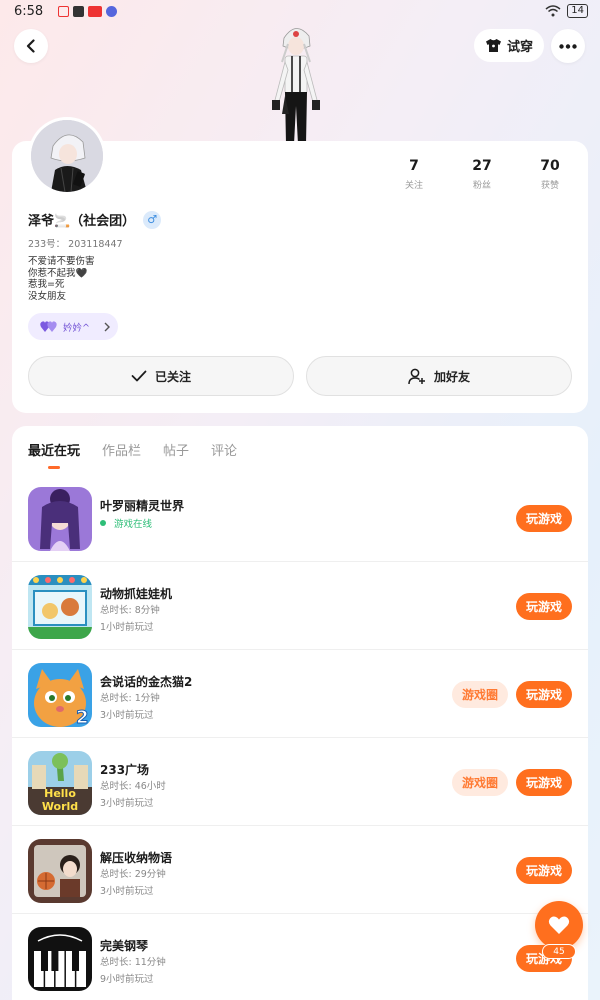  What do you see at coordinates (413, 186) in the screenshot?
I see `stat-following-label: 关注` at bounding box center [413, 186].